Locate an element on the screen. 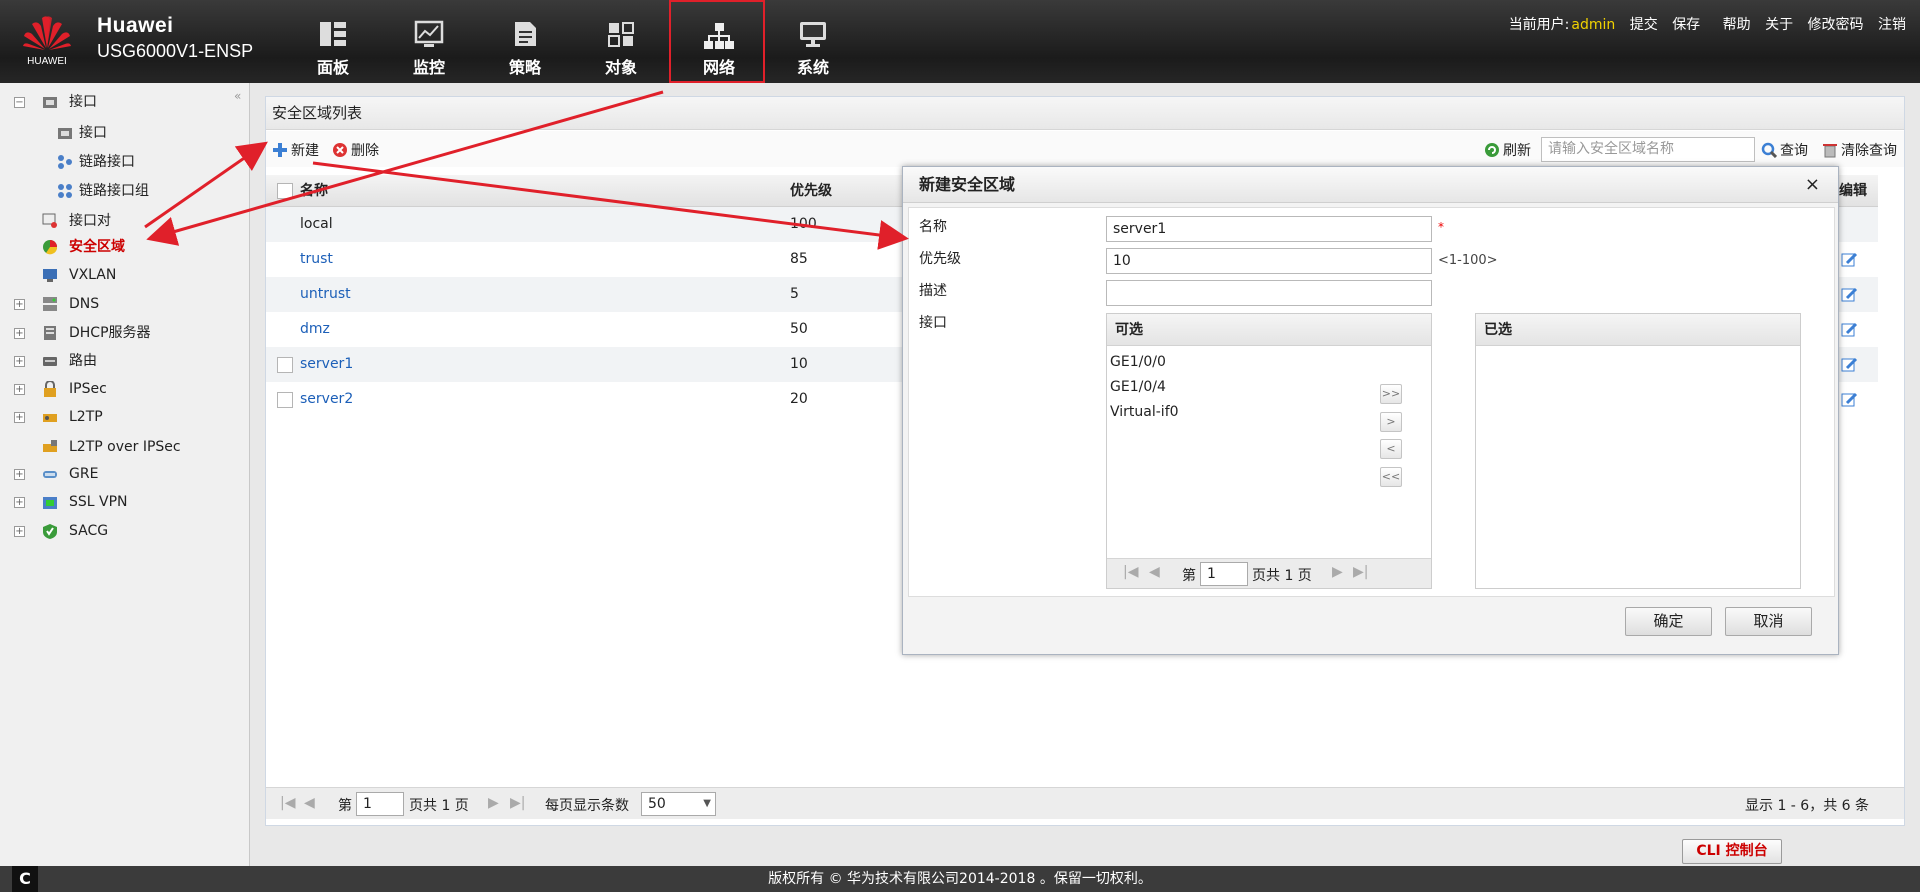  sidebar-item-gre: + GRE is located at coordinates (124, 474).